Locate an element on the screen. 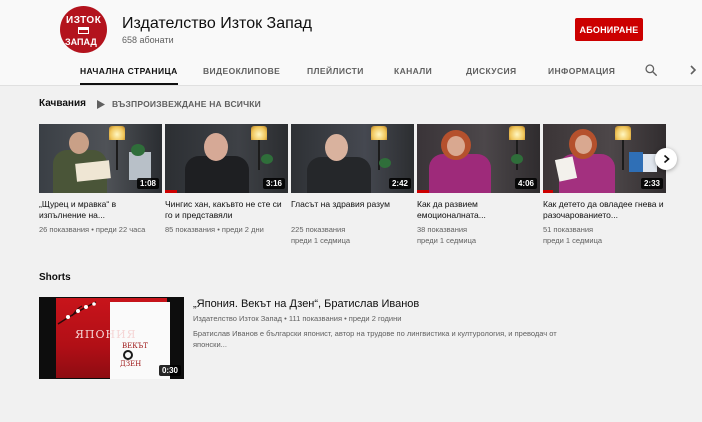 The height and width of the screenshot is (422, 702). book-title: ЯПОНИЯ is located at coordinates (106, 334).